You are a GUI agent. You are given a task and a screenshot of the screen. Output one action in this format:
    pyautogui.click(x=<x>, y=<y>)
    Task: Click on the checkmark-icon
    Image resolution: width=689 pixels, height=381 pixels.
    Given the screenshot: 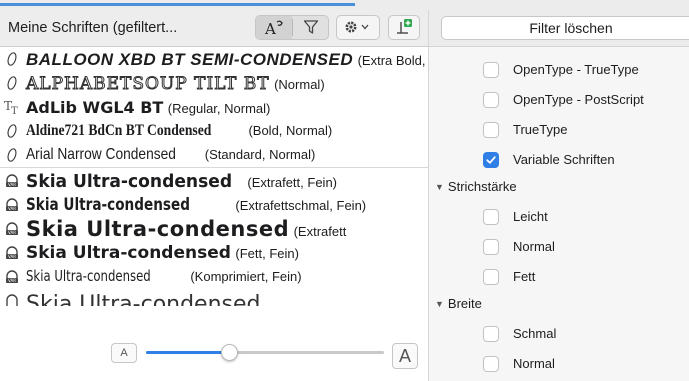 What is the action you would take?
    pyautogui.click(x=491, y=160)
    